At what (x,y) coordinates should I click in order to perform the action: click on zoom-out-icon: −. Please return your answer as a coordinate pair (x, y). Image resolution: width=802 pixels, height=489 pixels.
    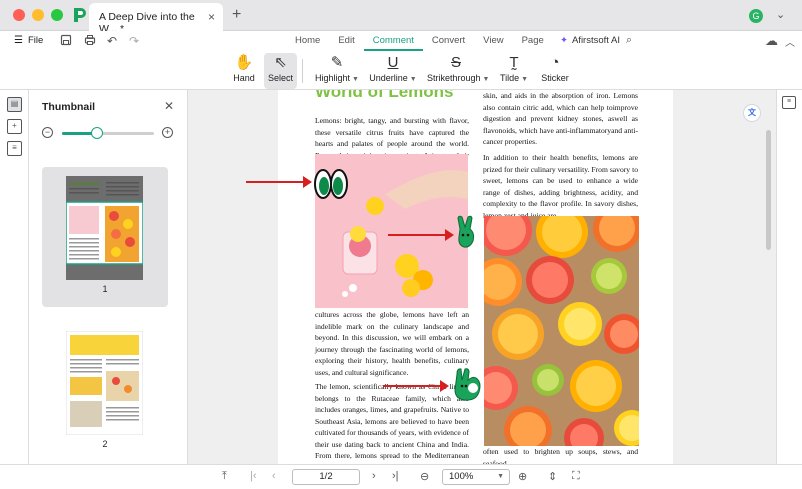
    Looking at the image, I should click on (47, 132).